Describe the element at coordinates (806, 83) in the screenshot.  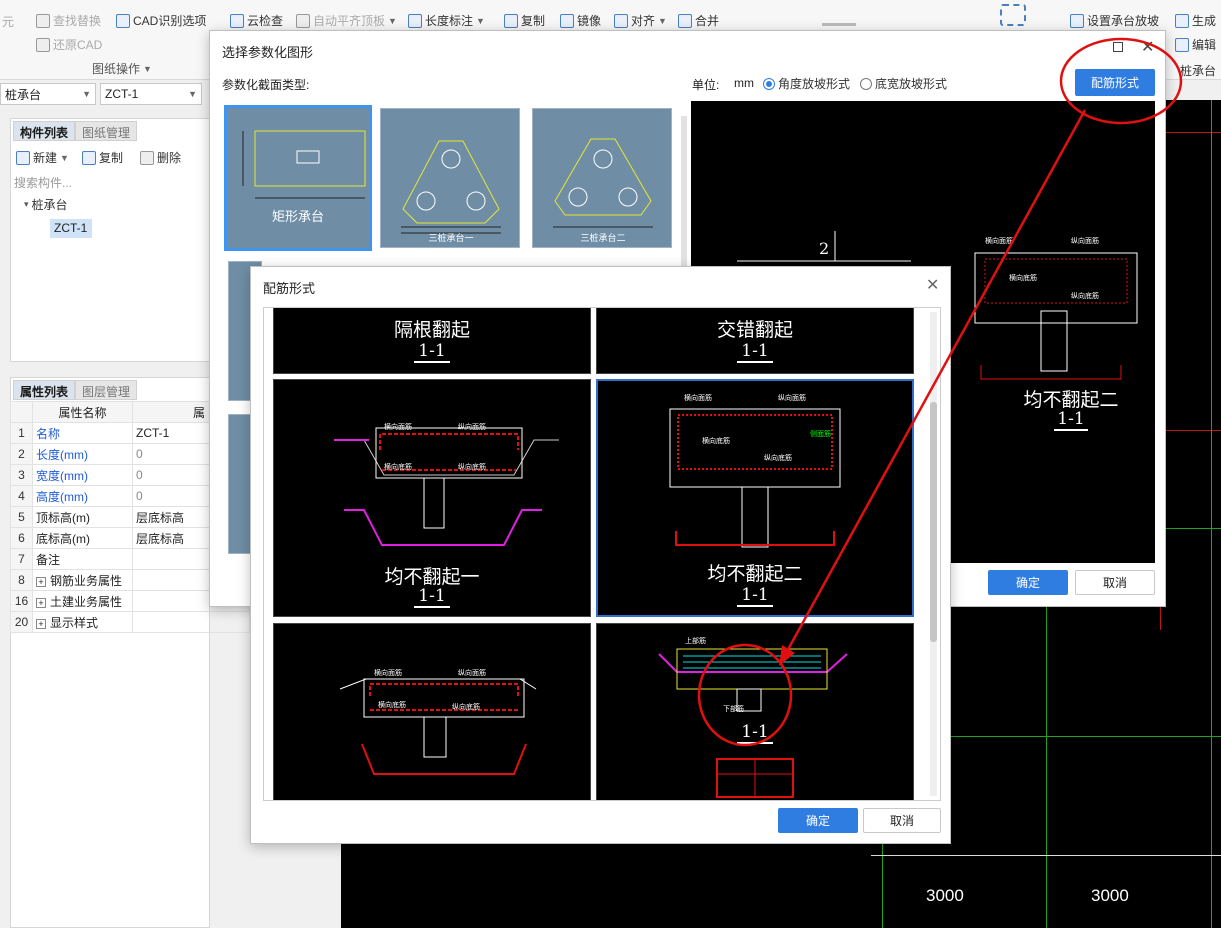
I see `radio-angle-slope: 角度放坡形式` at that location.